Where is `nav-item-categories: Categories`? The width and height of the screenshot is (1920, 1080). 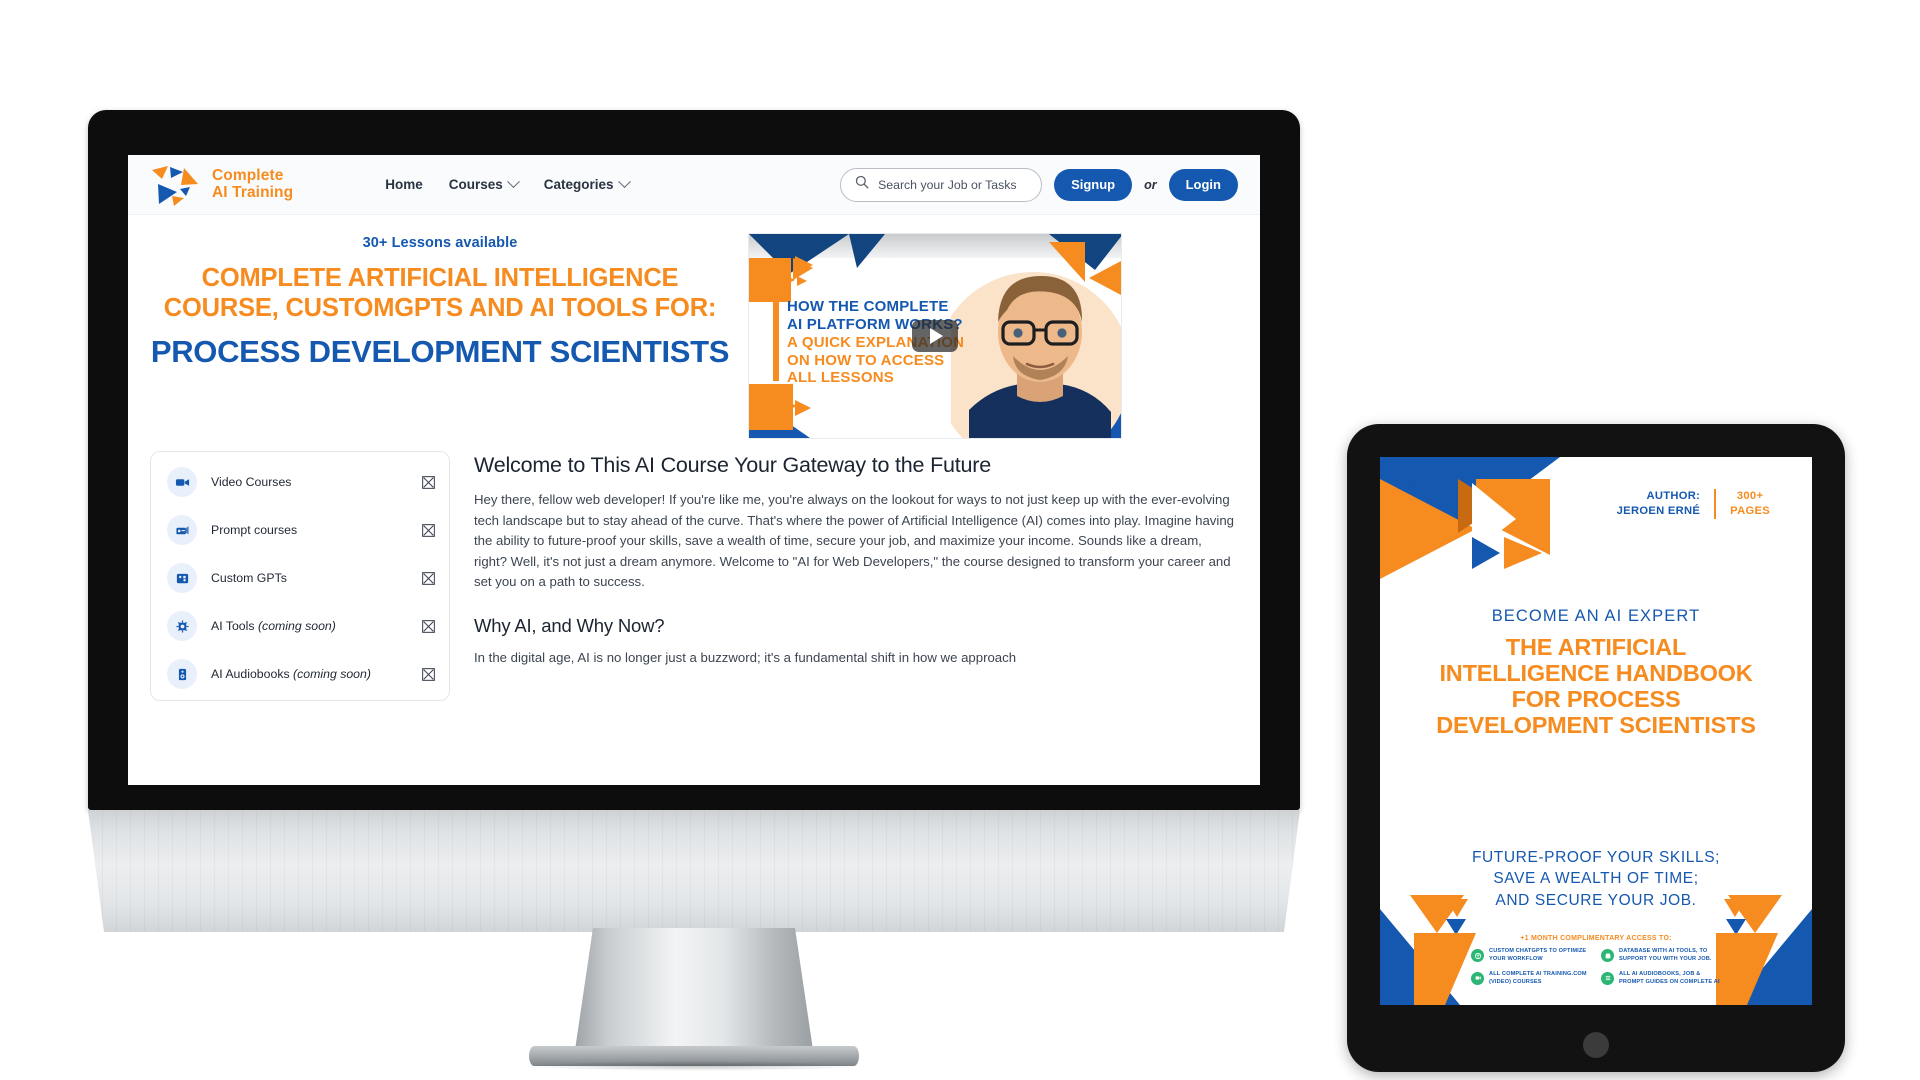 nav-item-categories: Categories is located at coordinates (587, 183).